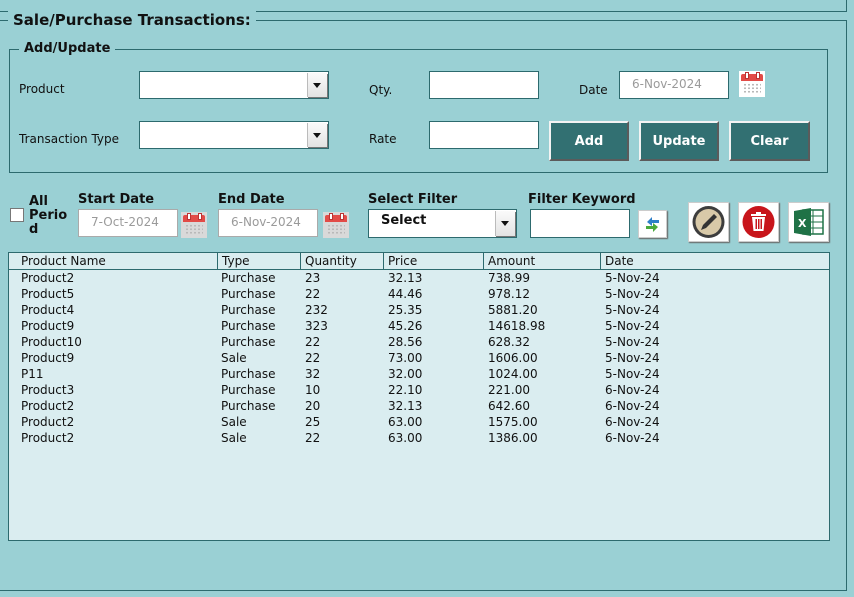 The height and width of the screenshot is (597, 854). Describe the element at coordinates (251, 199) in the screenshot. I see `end-date-label: End Date` at that location.